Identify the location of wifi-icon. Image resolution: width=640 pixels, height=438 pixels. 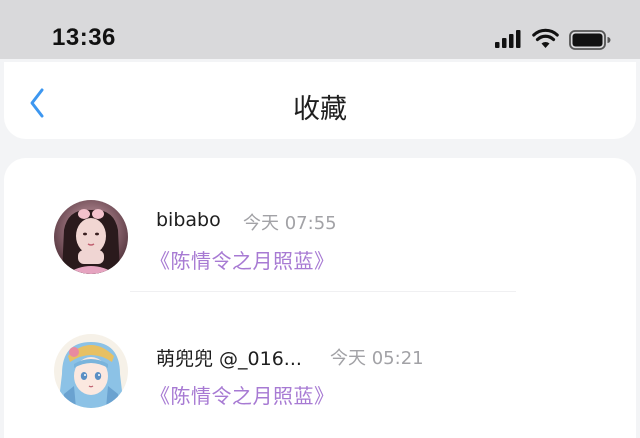
(545, 38).